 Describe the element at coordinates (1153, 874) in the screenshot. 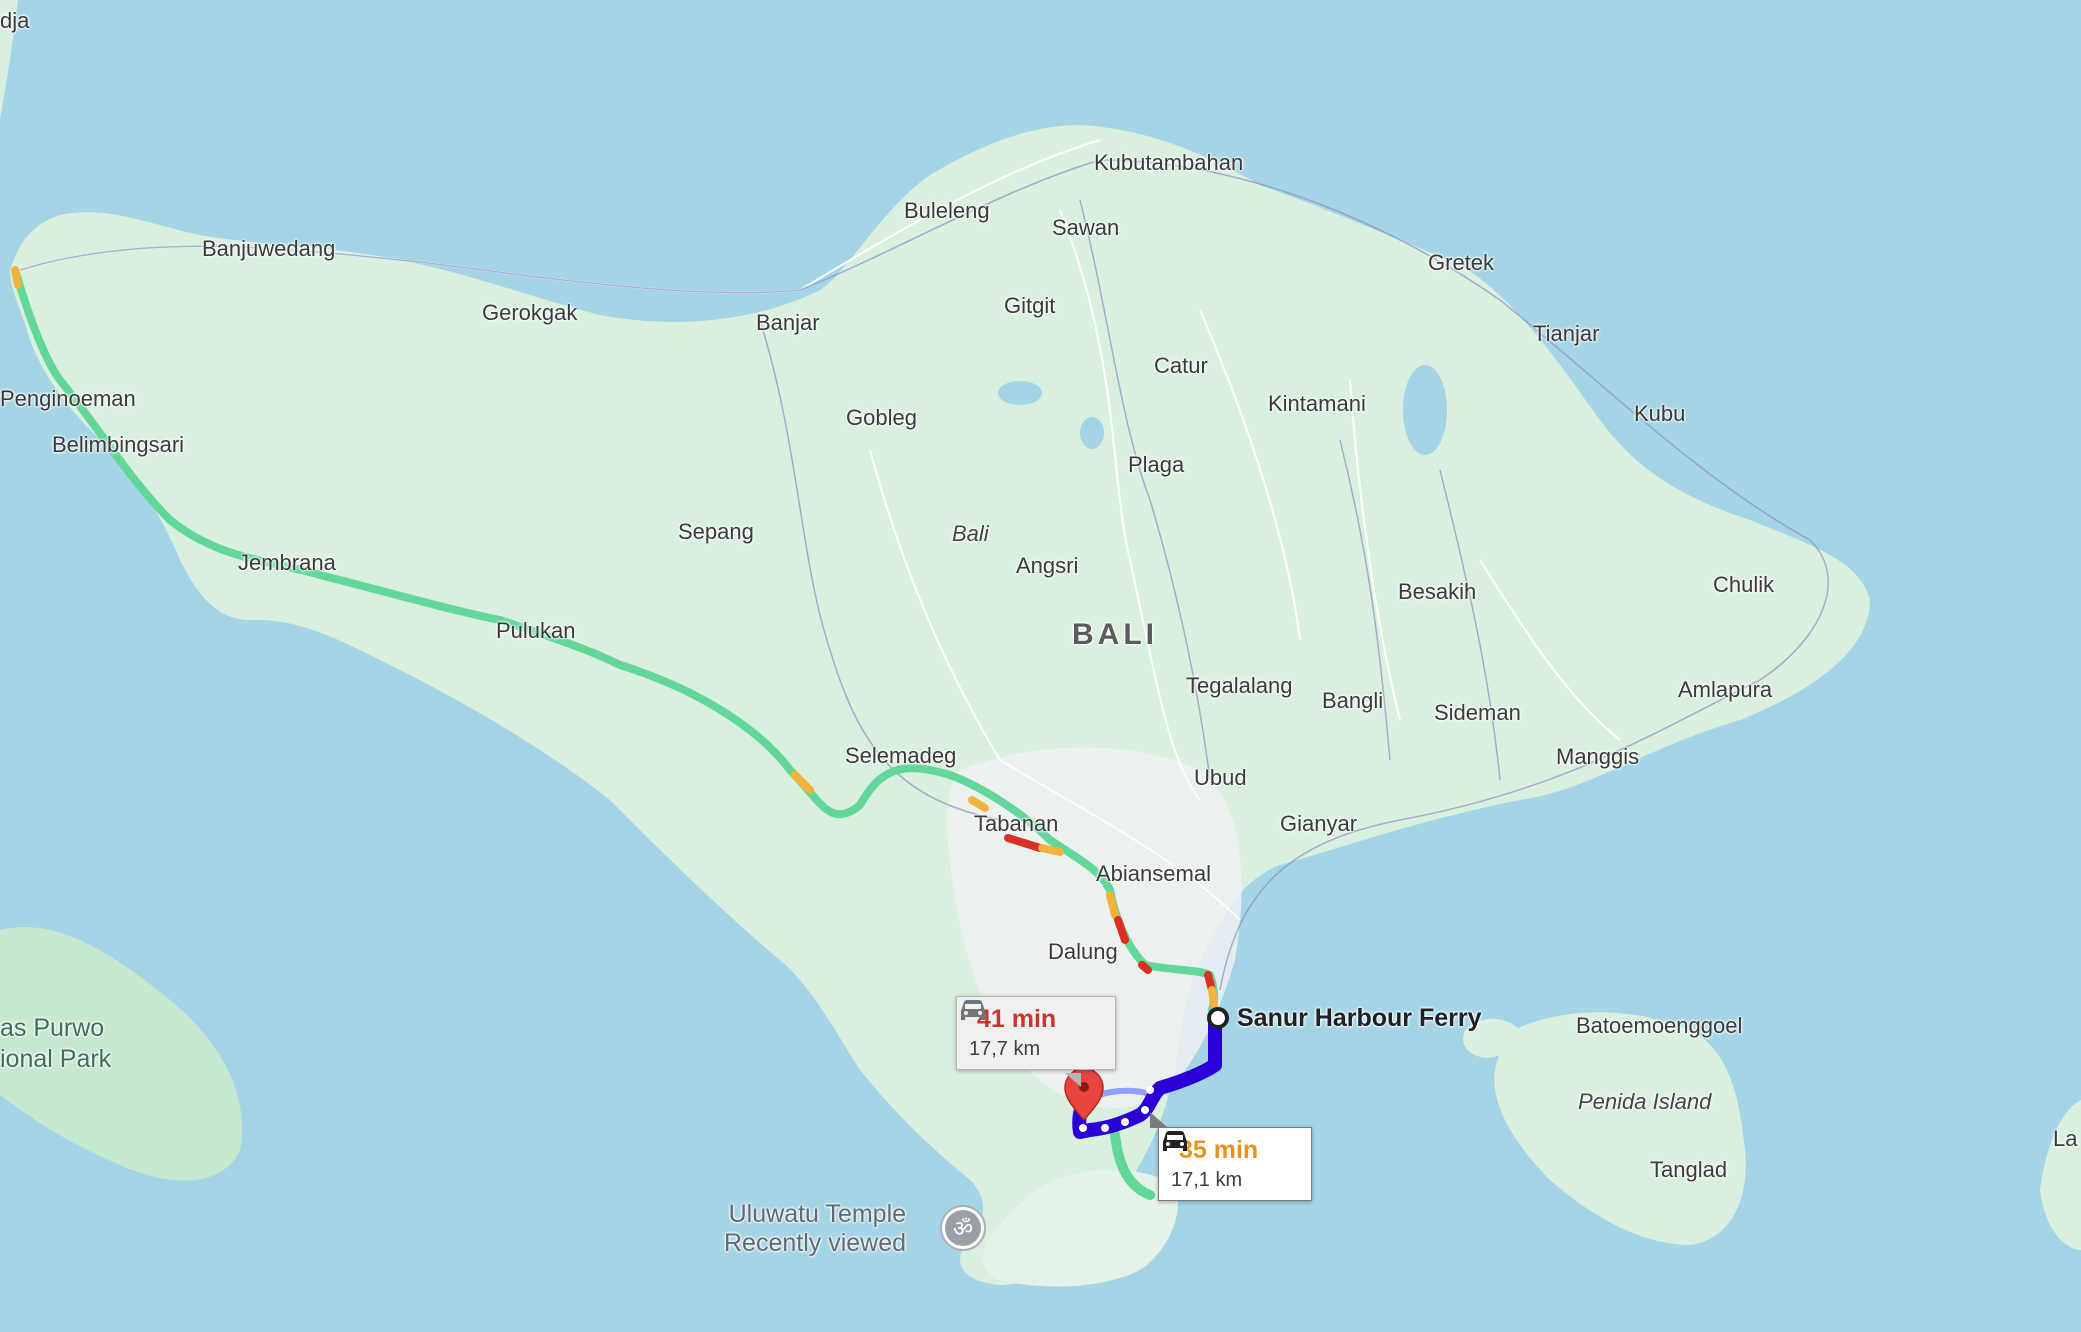

I see `place-label: Abiansemal` at that location.